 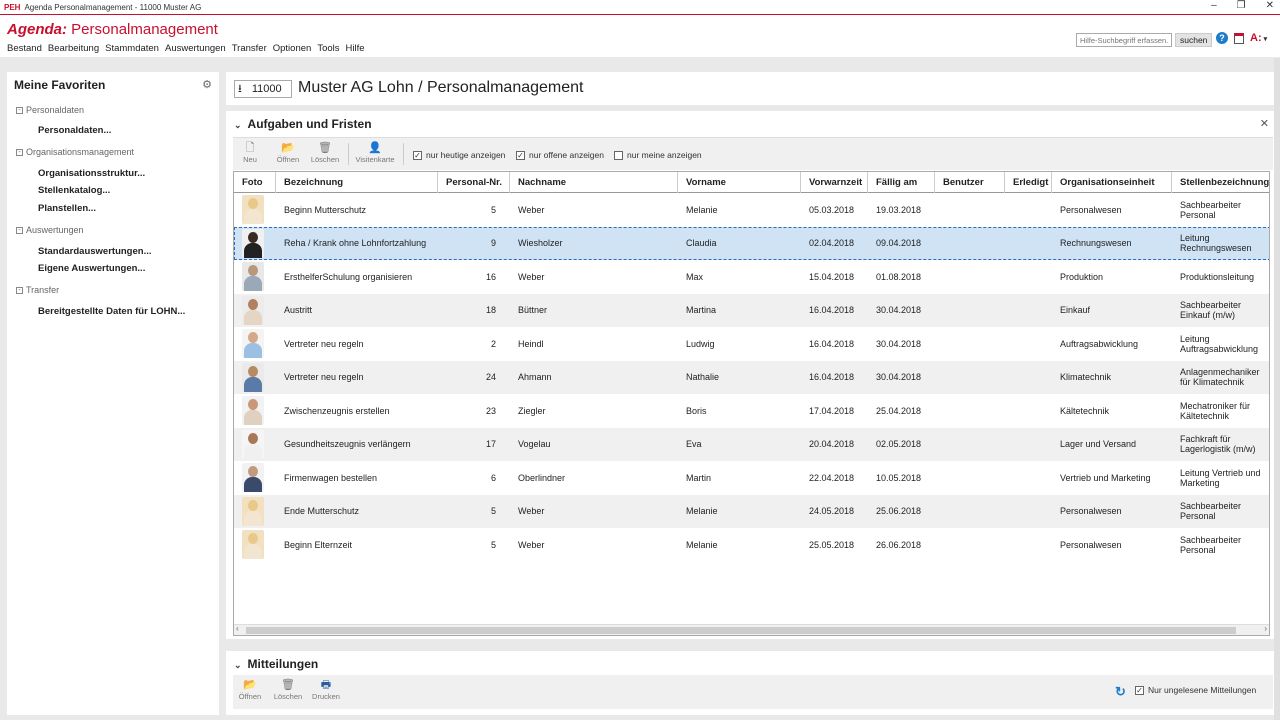 What do you see at coordinates (899, 544) in the screenshot?
I see `cell-faellig-am: 26.06.2018` at bounding box center [899, 544].